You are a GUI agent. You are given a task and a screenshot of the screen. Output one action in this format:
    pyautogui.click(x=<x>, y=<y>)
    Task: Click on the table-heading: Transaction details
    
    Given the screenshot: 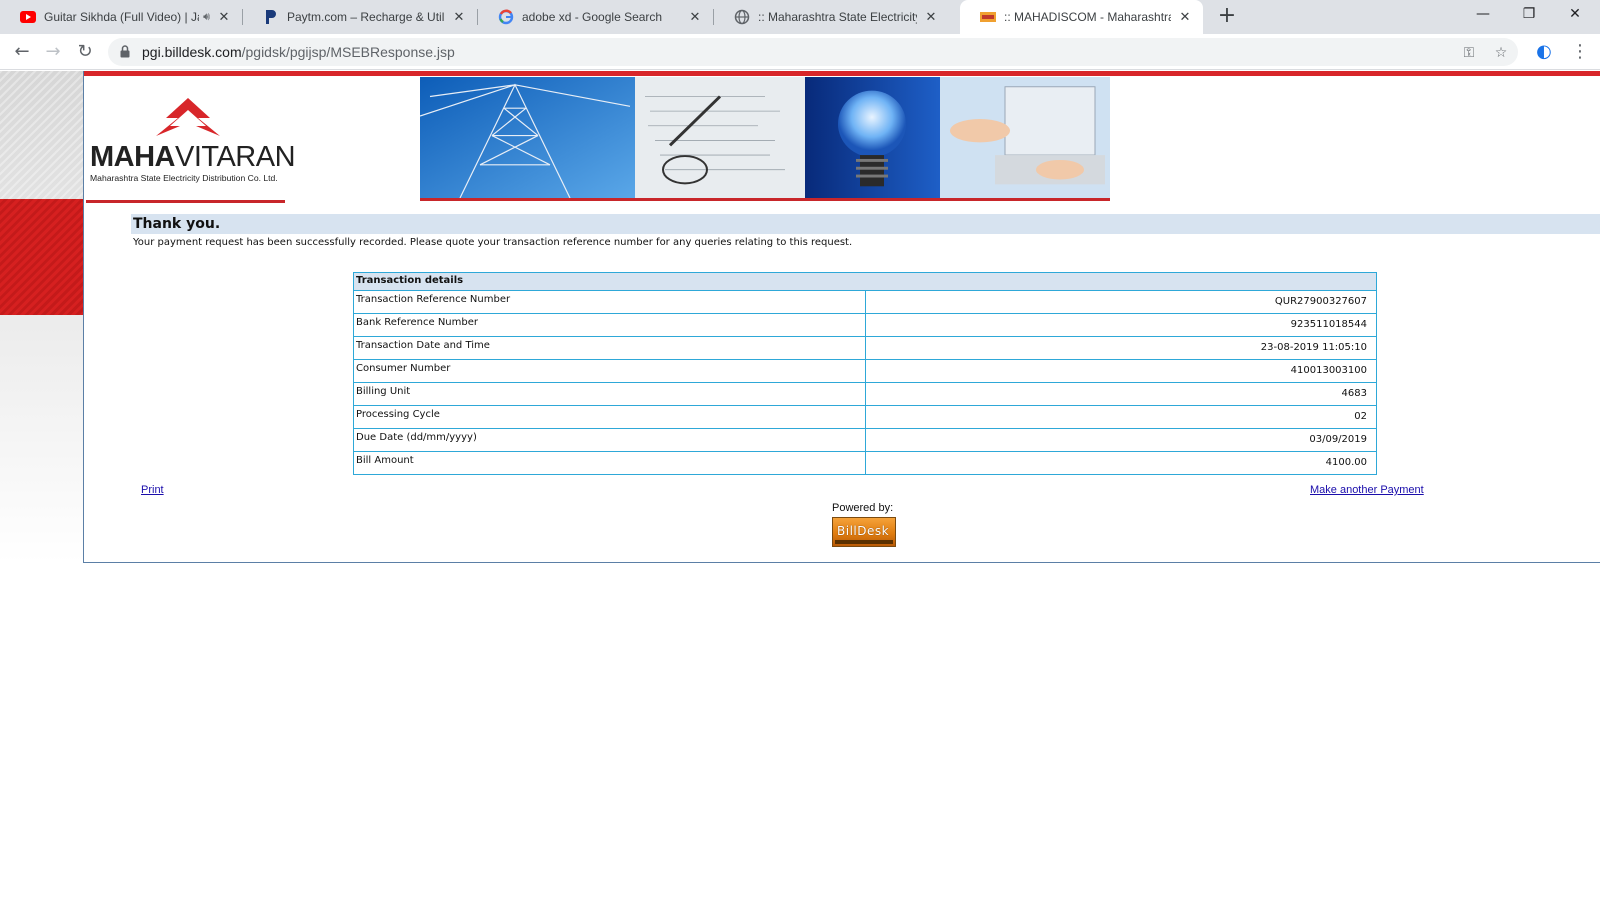 What is the action you would take?
    pyautogui.click(x=865, y=281)
    